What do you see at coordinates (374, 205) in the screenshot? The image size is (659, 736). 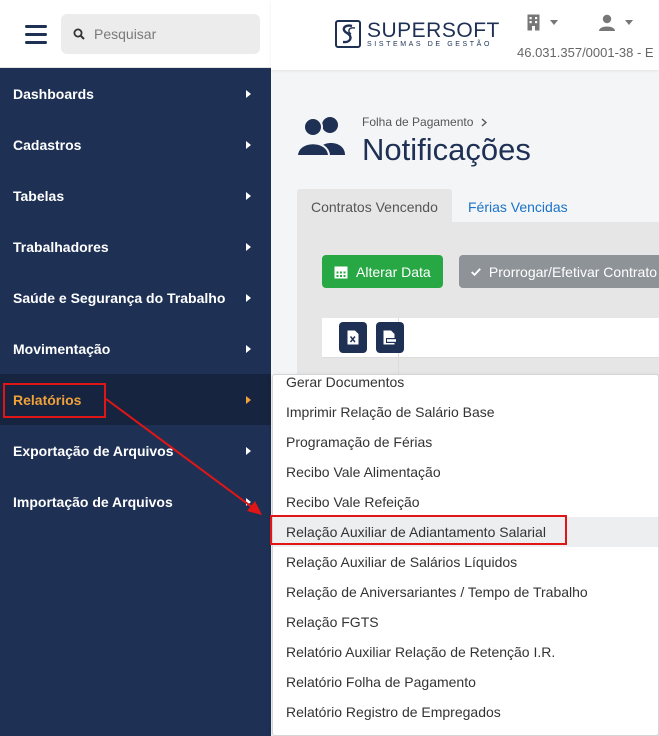 I see `tab-contratos-vencendo: Contratos Vencendo` at bounding box center [374, 205].